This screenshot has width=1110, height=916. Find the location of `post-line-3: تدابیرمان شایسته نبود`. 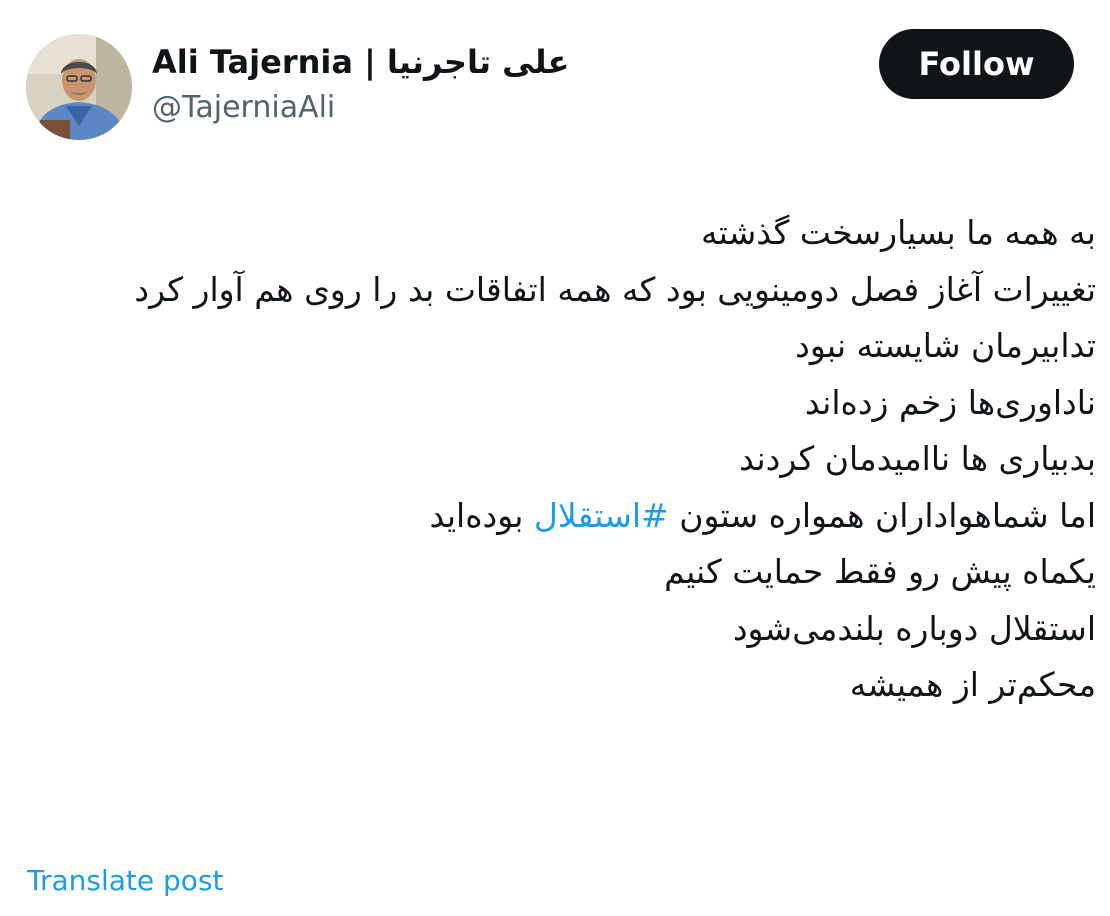

post-line-3: تدابیرمان شایسته نبود is located at coordinates (945, 345).